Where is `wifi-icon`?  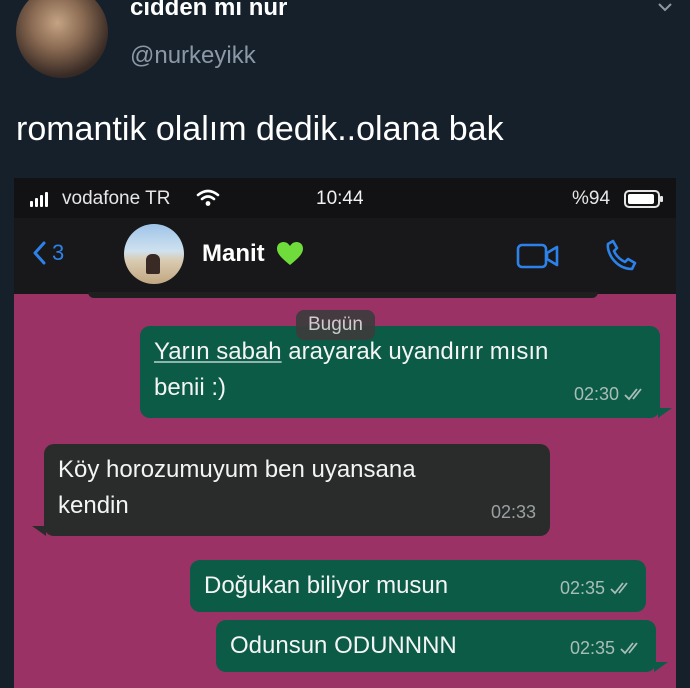 wifi-icon is located at coordinates (208, 197).